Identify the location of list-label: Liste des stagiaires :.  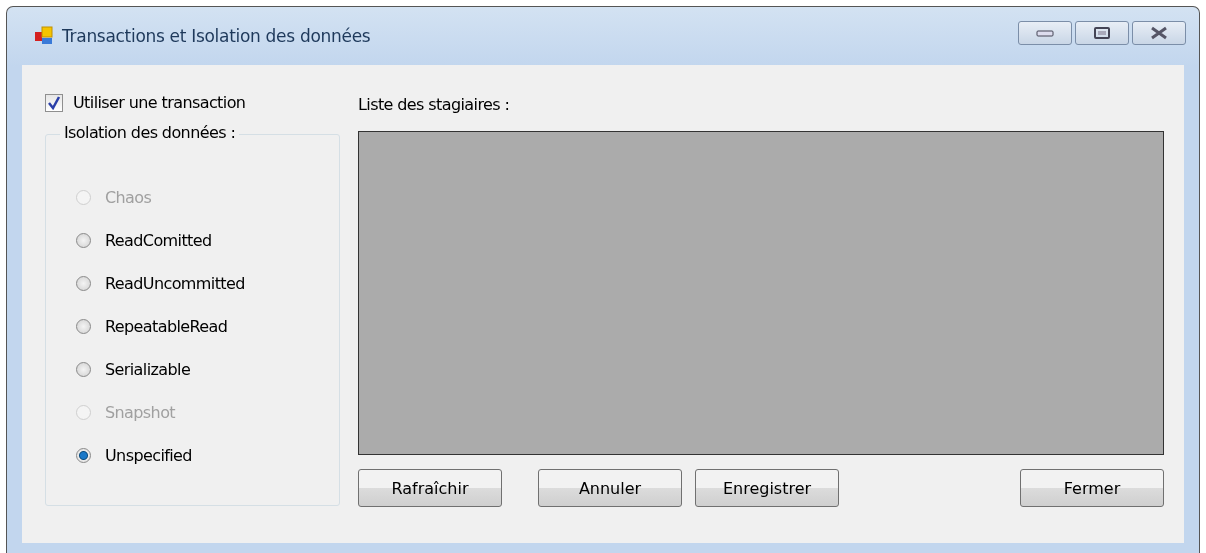
(434, 104).